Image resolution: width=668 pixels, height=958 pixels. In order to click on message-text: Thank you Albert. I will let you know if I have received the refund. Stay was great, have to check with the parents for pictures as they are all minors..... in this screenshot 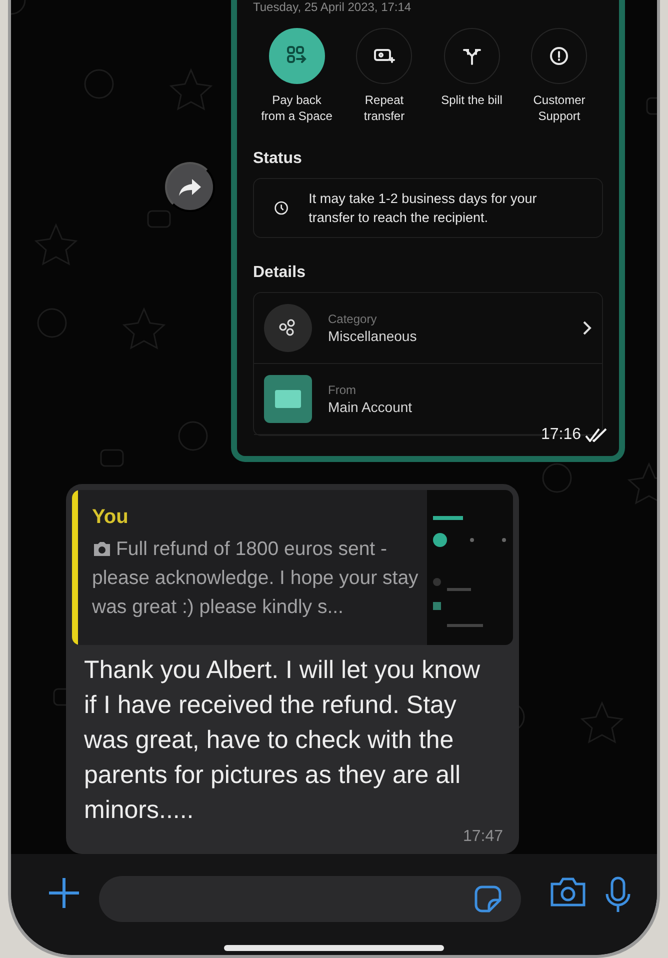, I will do `click(282, 740)`.